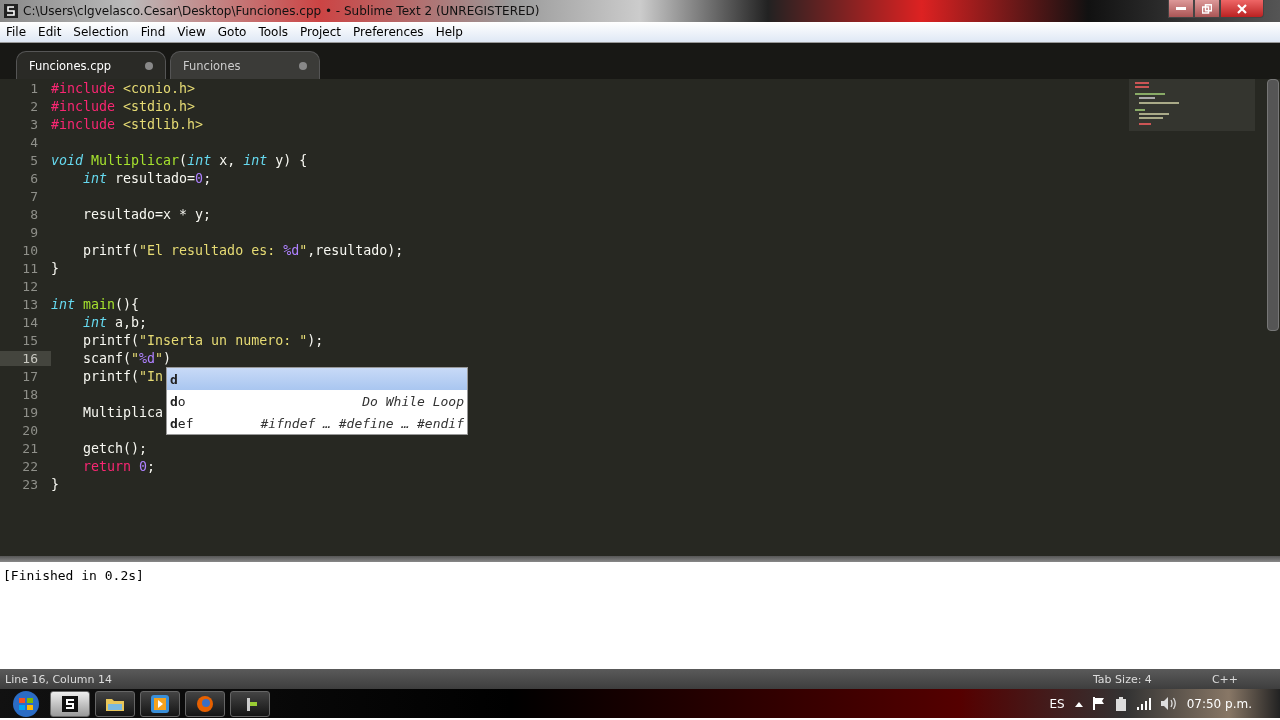 This screenshot has width=1280, height=720. I want to click on minimize-button, so click(1181, 9).